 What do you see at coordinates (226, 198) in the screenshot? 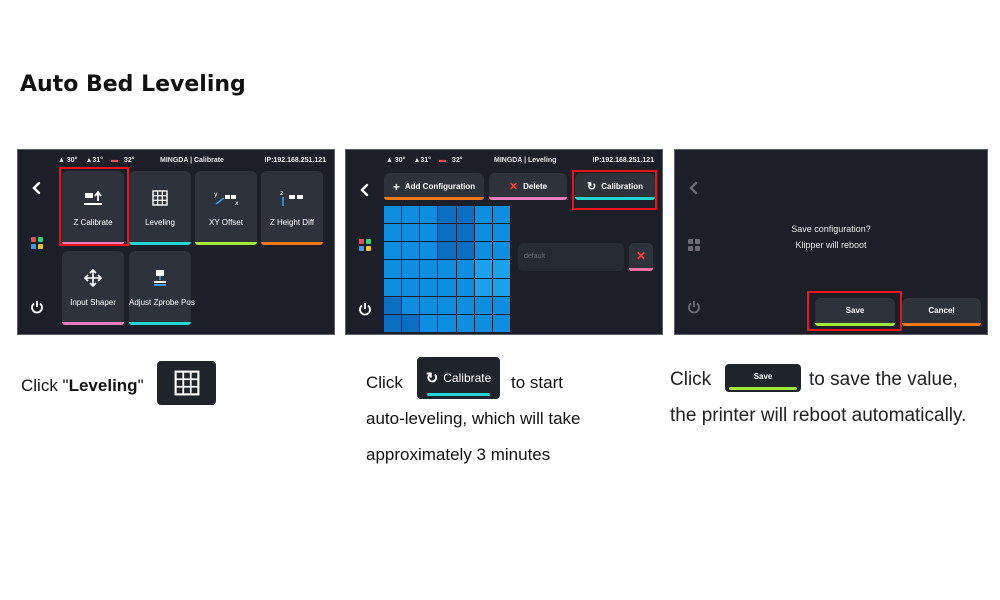
I see `xy-offset-icon: yx` at bounding box center [226, 198].